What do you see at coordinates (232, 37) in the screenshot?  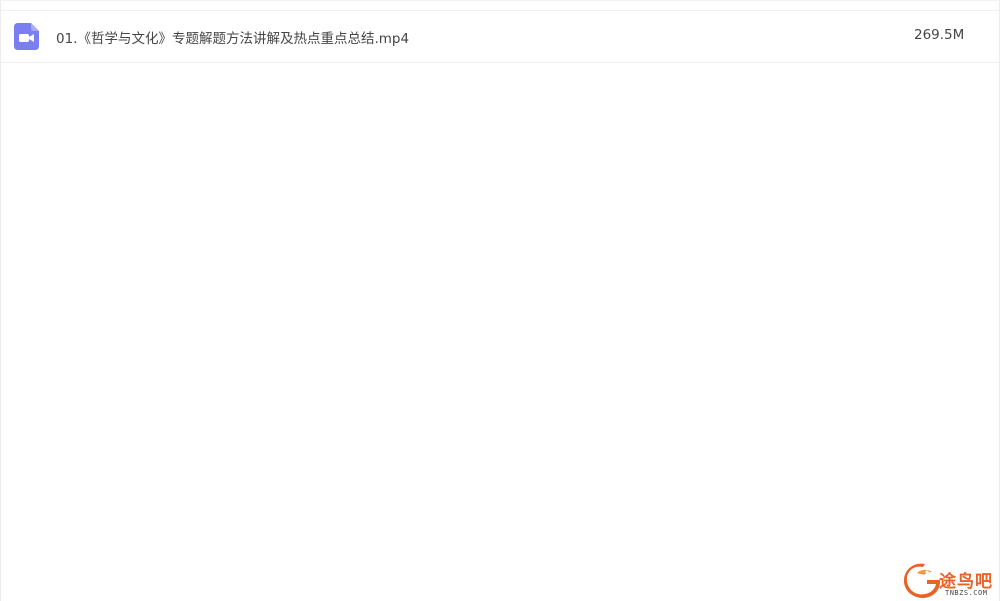 I see `file-name: 01.《哲学与文化》专题解题方法讲解及热点重点总结.mp4` at bounding box center [232, 37].